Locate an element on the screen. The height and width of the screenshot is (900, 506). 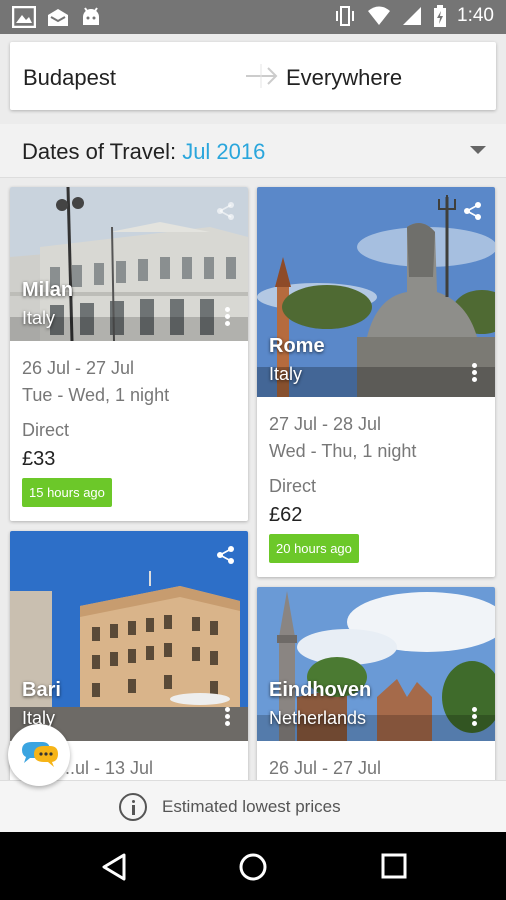
wifi-icon is located at coordinates (379, 15).